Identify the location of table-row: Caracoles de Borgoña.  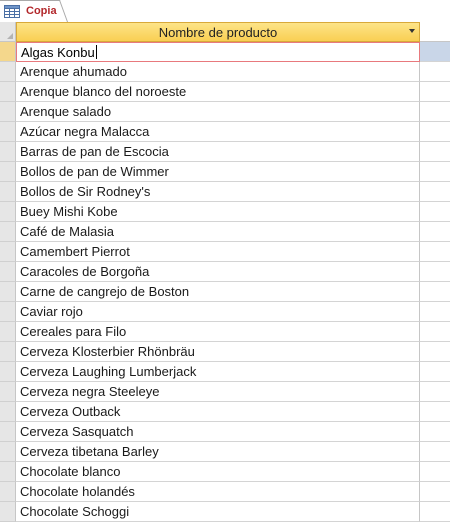
(225, 272).